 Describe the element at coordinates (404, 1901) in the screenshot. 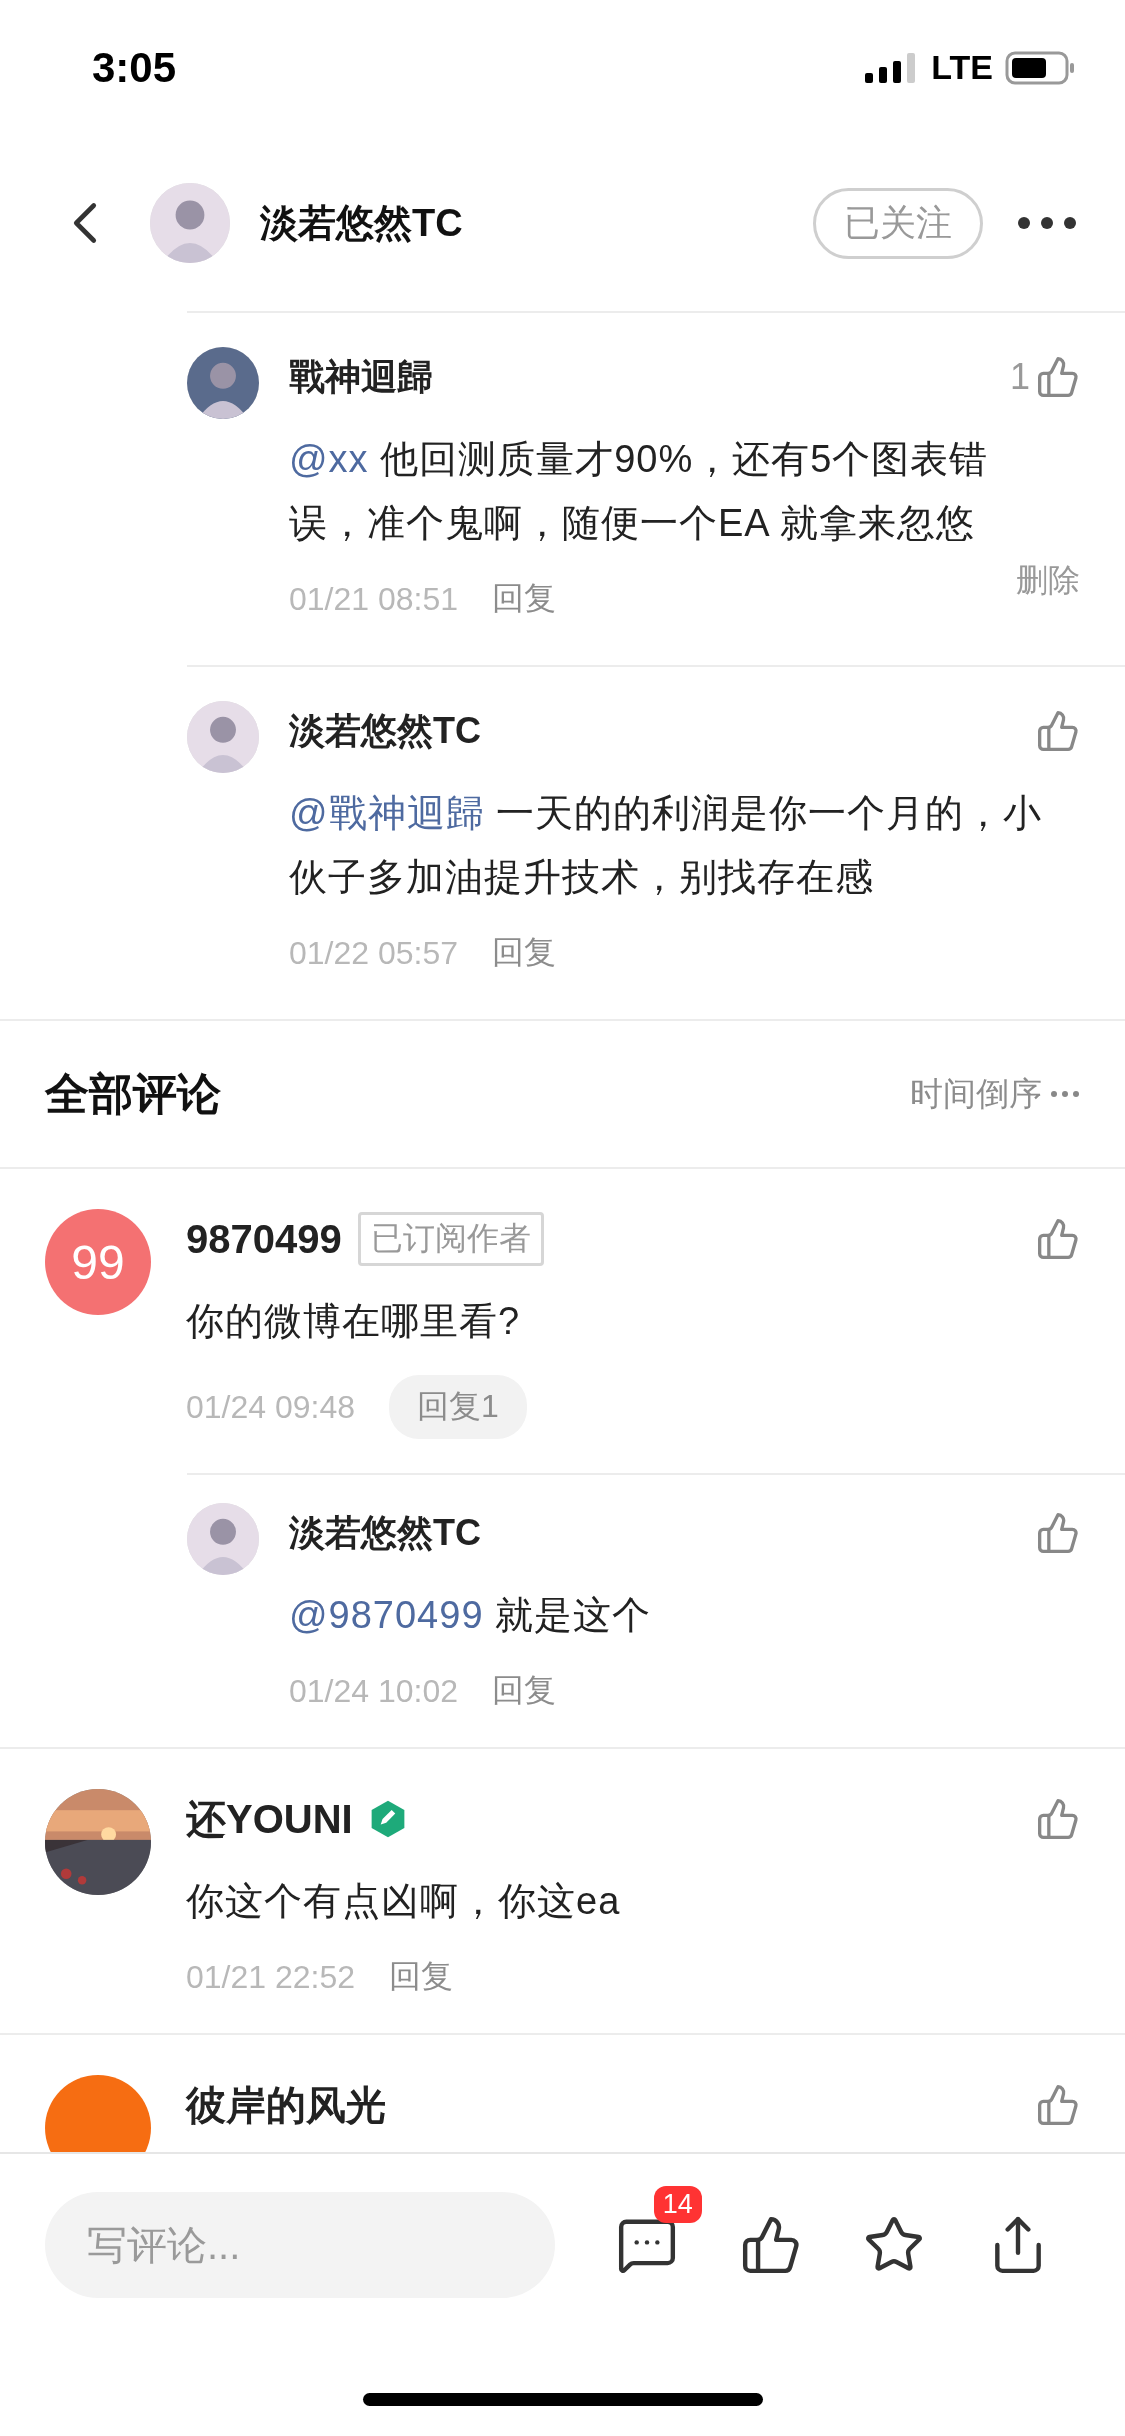

I see `comment-text: 你这个有点凶啊，你这ea` at that location.